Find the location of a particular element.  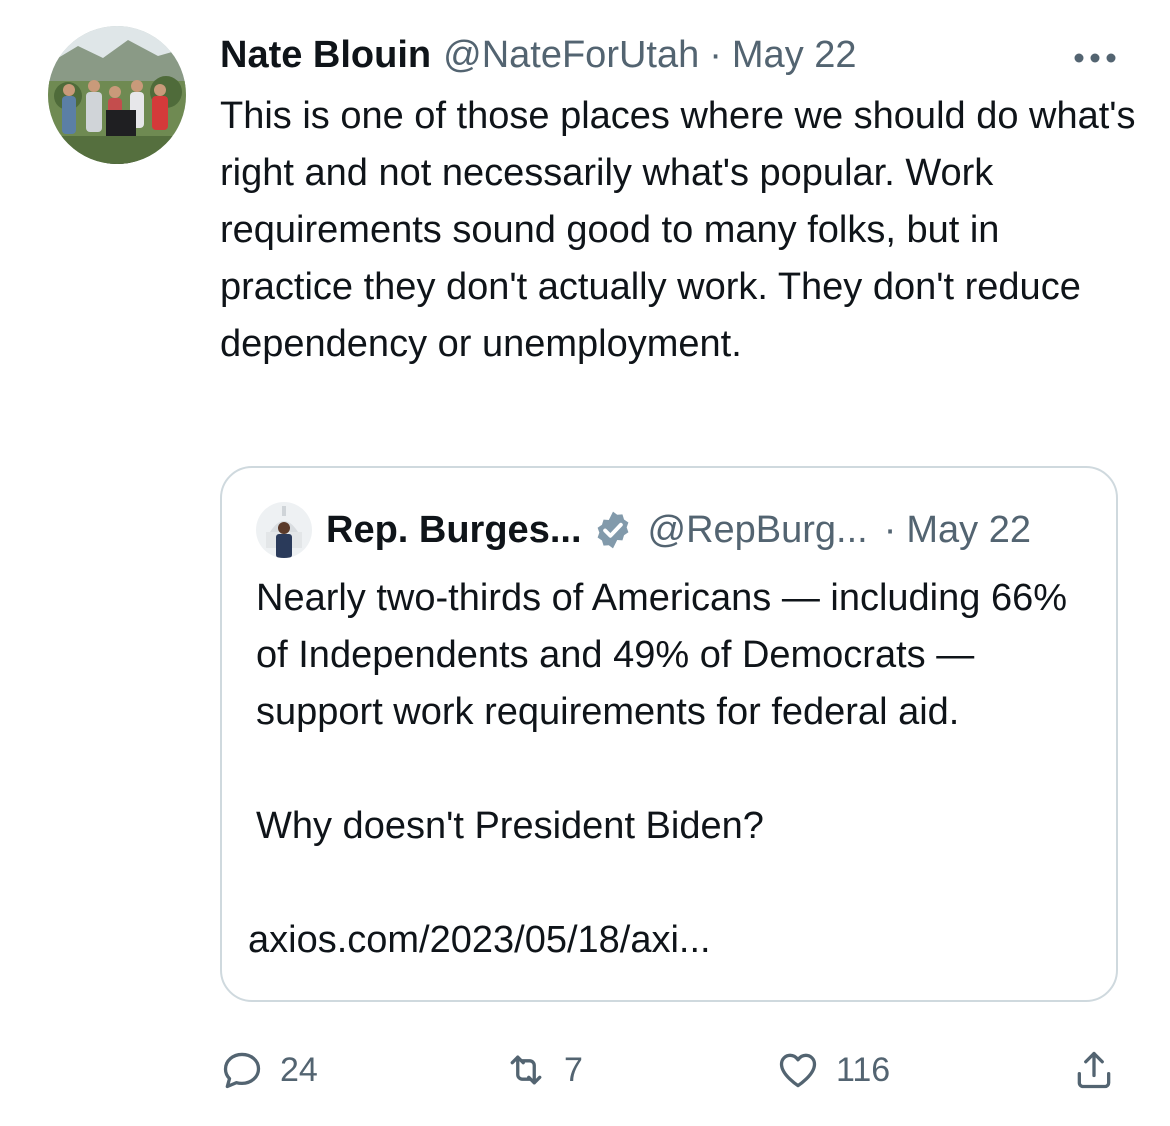

retweet-button: 7 is located at coordinates (543, 1070).